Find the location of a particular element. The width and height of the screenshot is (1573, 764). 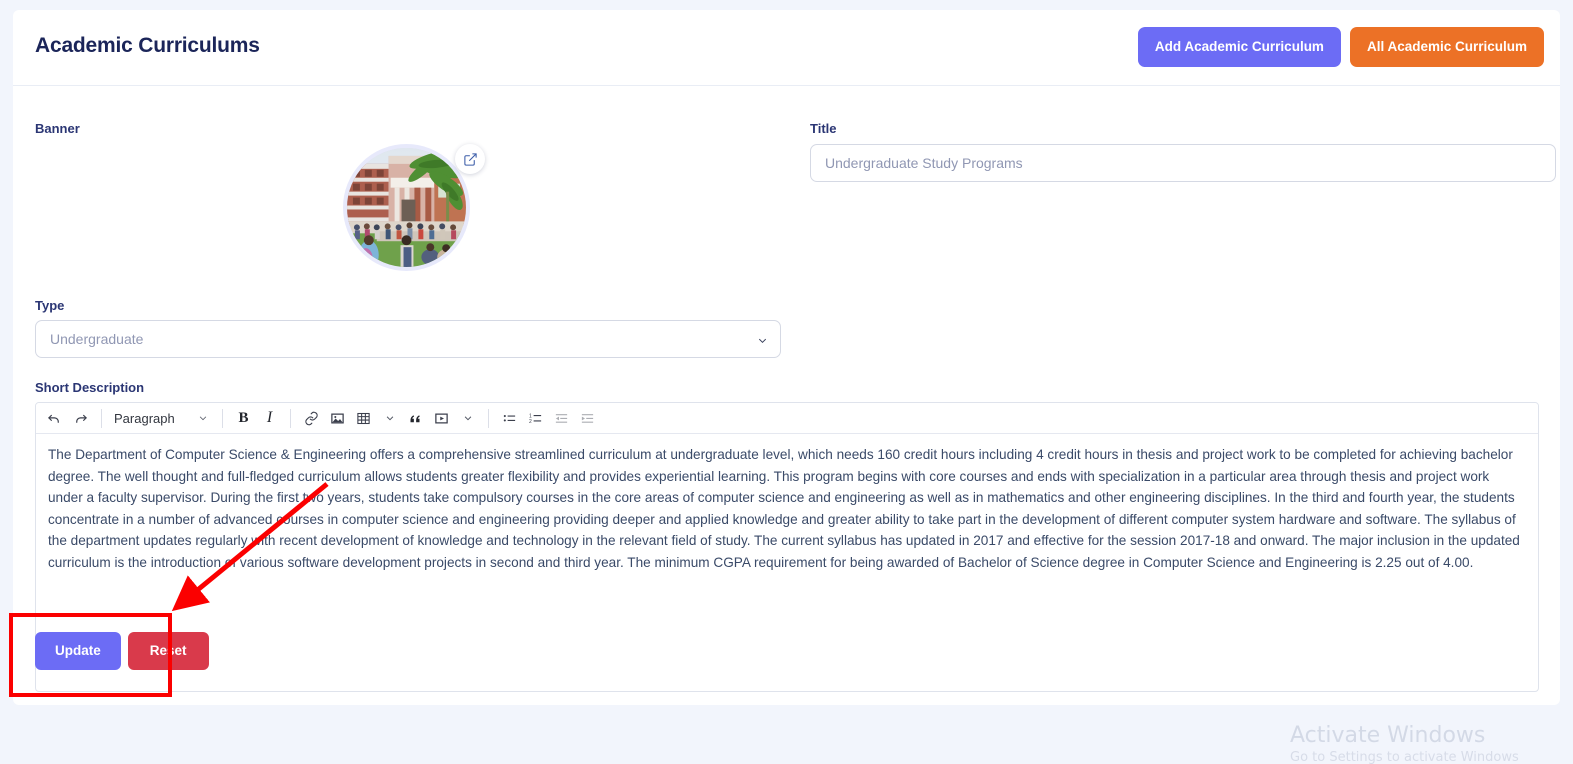

bullet-list-icon is located at coordinates (509, 417).